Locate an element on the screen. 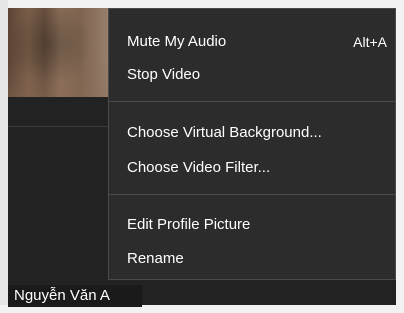  frame-left is located at coordinates (4, 156).